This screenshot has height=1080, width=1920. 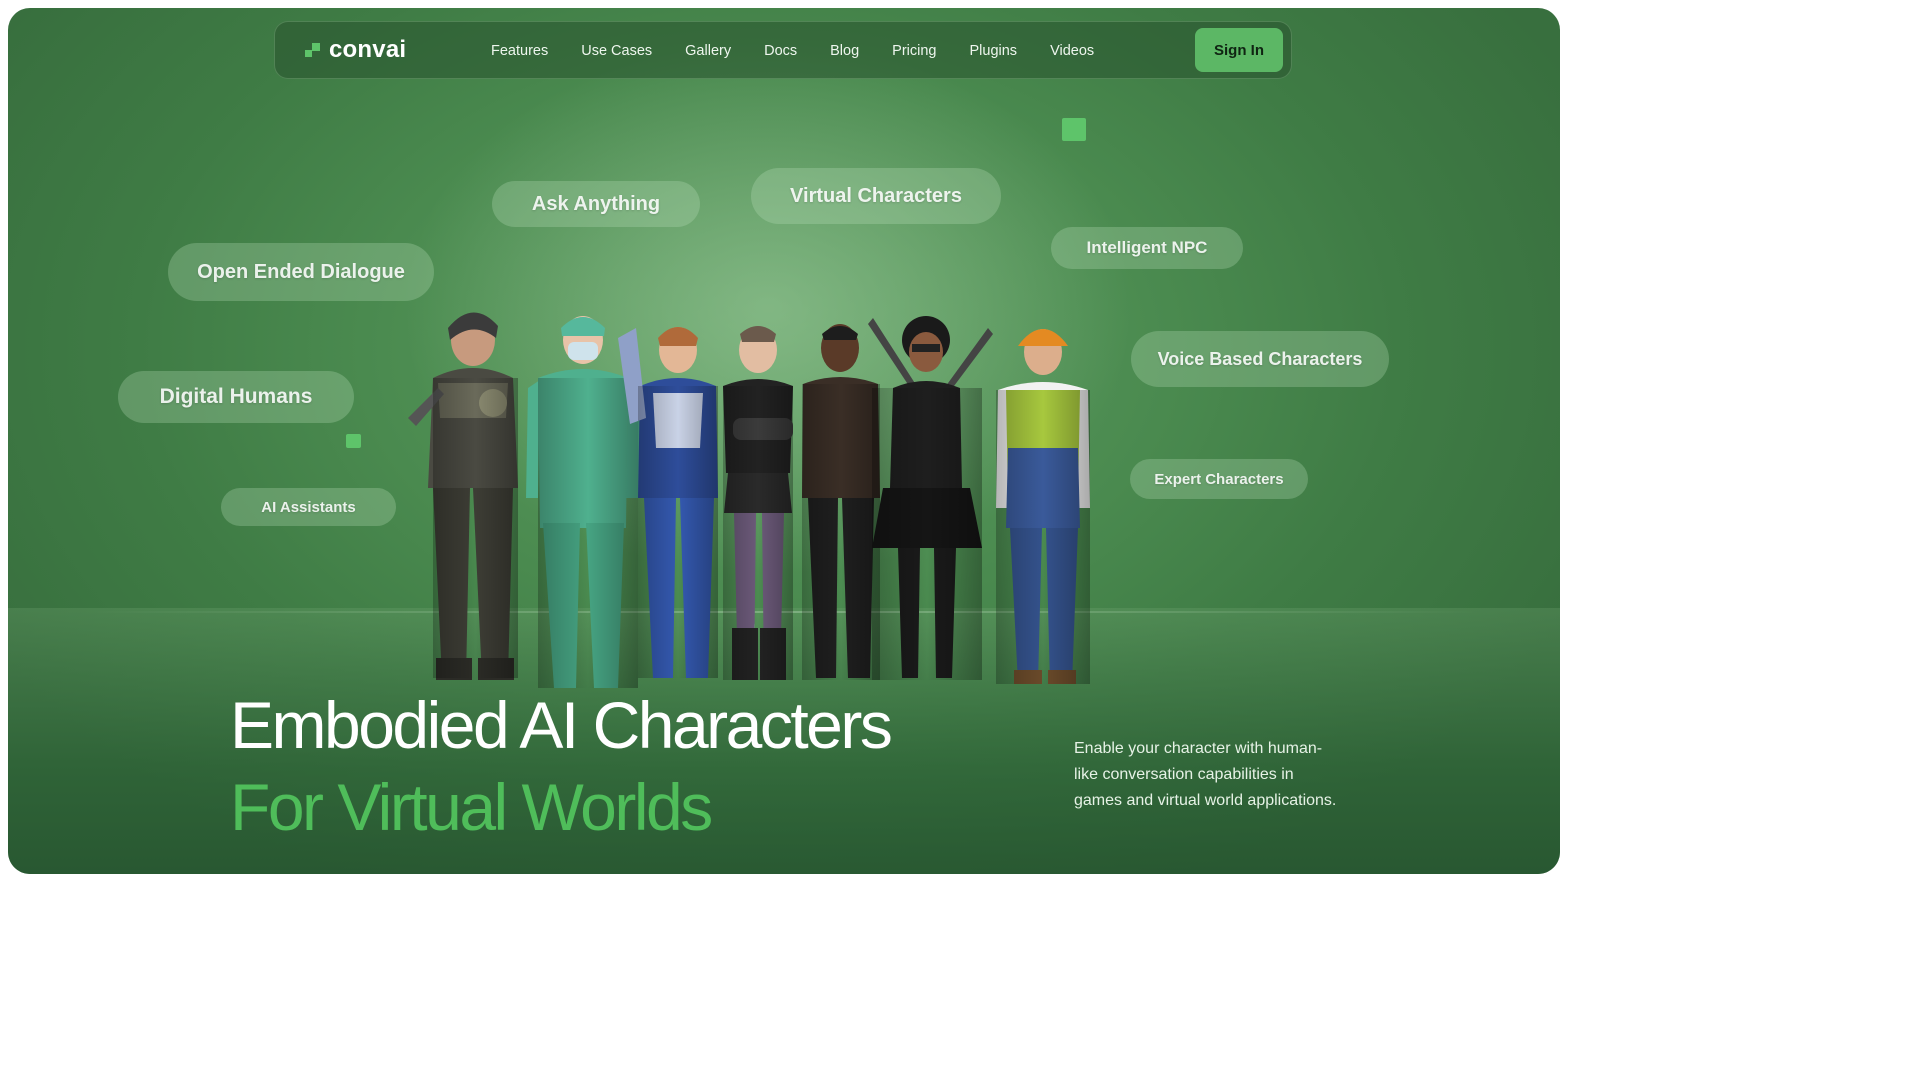 What do you see at coordinates (519, 51) in the screenshot?
I see `nav-features: Features` at bounding box center [519, 51].